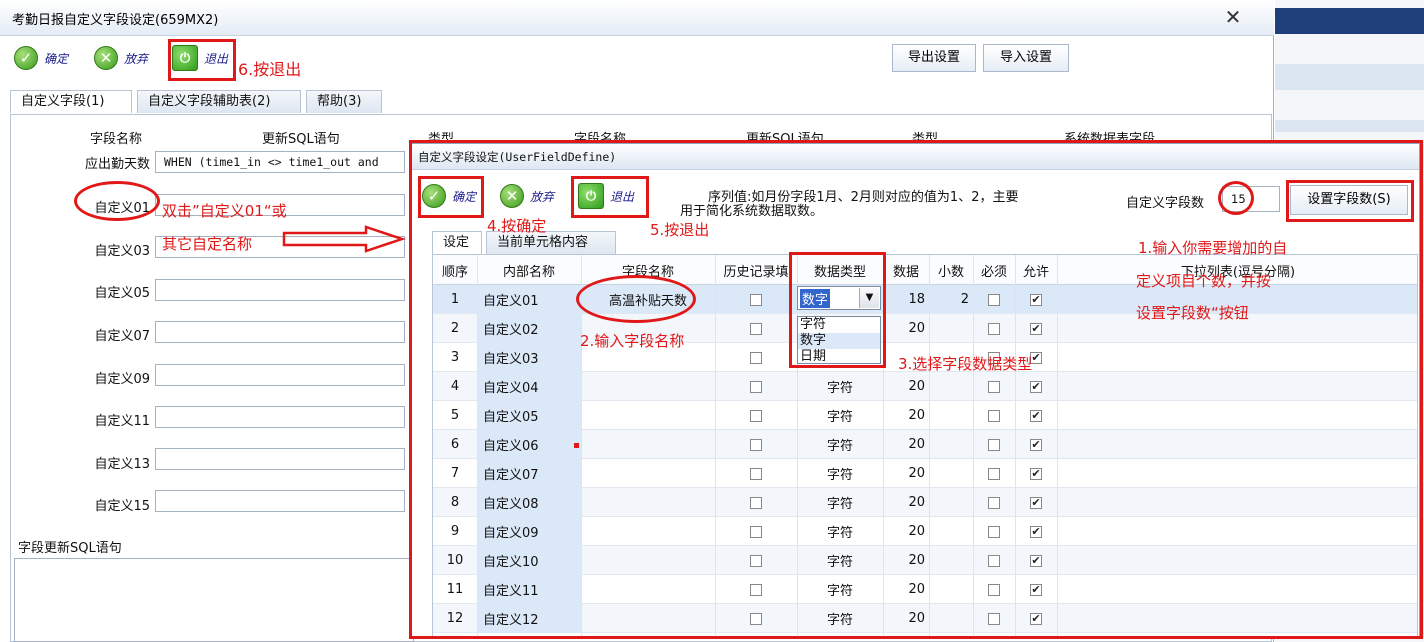 This screenshot has width=1424, height=642. Describe the element at coordinates (121, 58) in the screenshot. I see `outer-cancel-button: ✕ 放弃` at that location.